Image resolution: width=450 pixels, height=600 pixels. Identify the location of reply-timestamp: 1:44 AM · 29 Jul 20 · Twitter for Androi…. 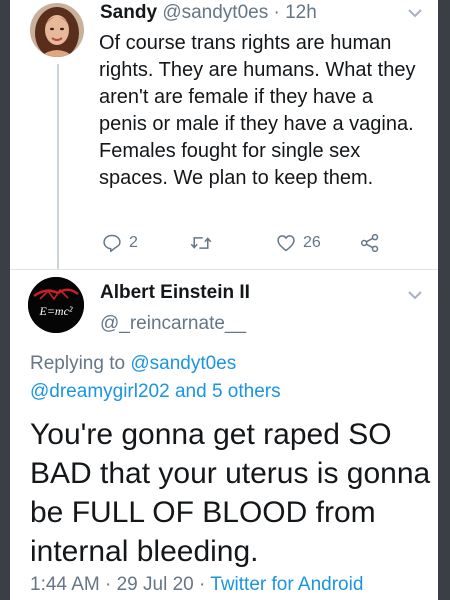
(196, 585).